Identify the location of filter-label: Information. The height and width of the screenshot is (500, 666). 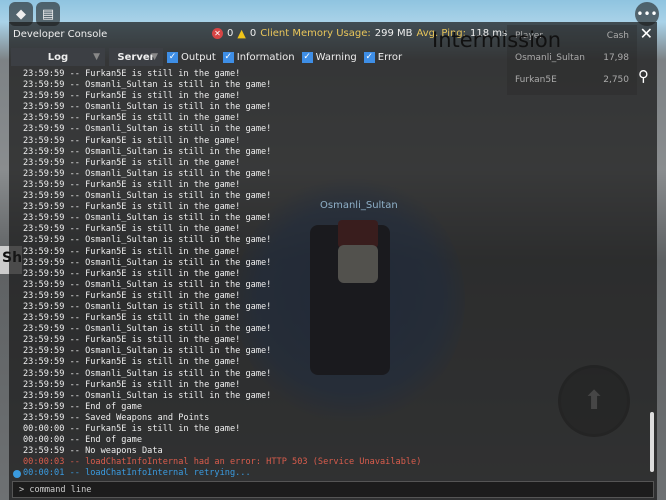
(265, 57).